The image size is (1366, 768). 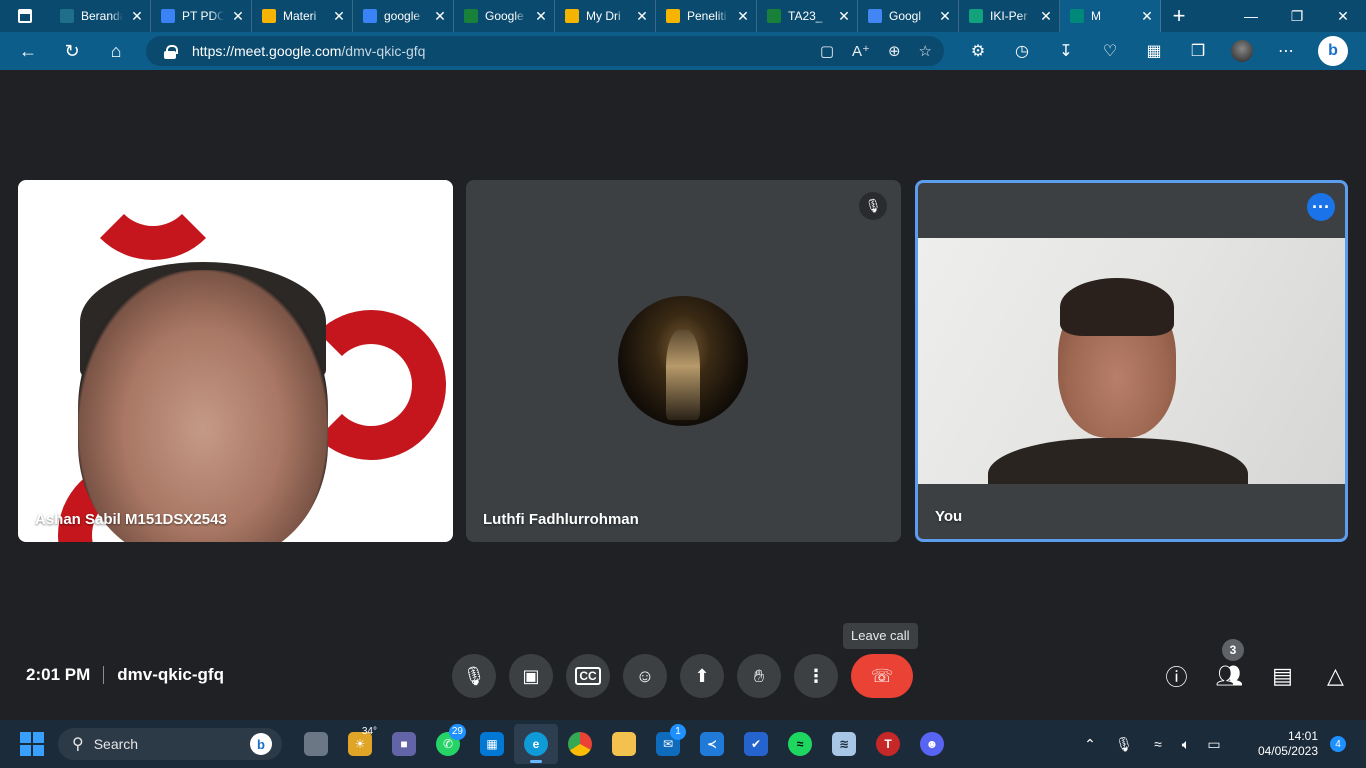 What do you see at coordinates (588, 676) in the screenshot?
I see `captions-button: CC` at bounding box center [588, 676].